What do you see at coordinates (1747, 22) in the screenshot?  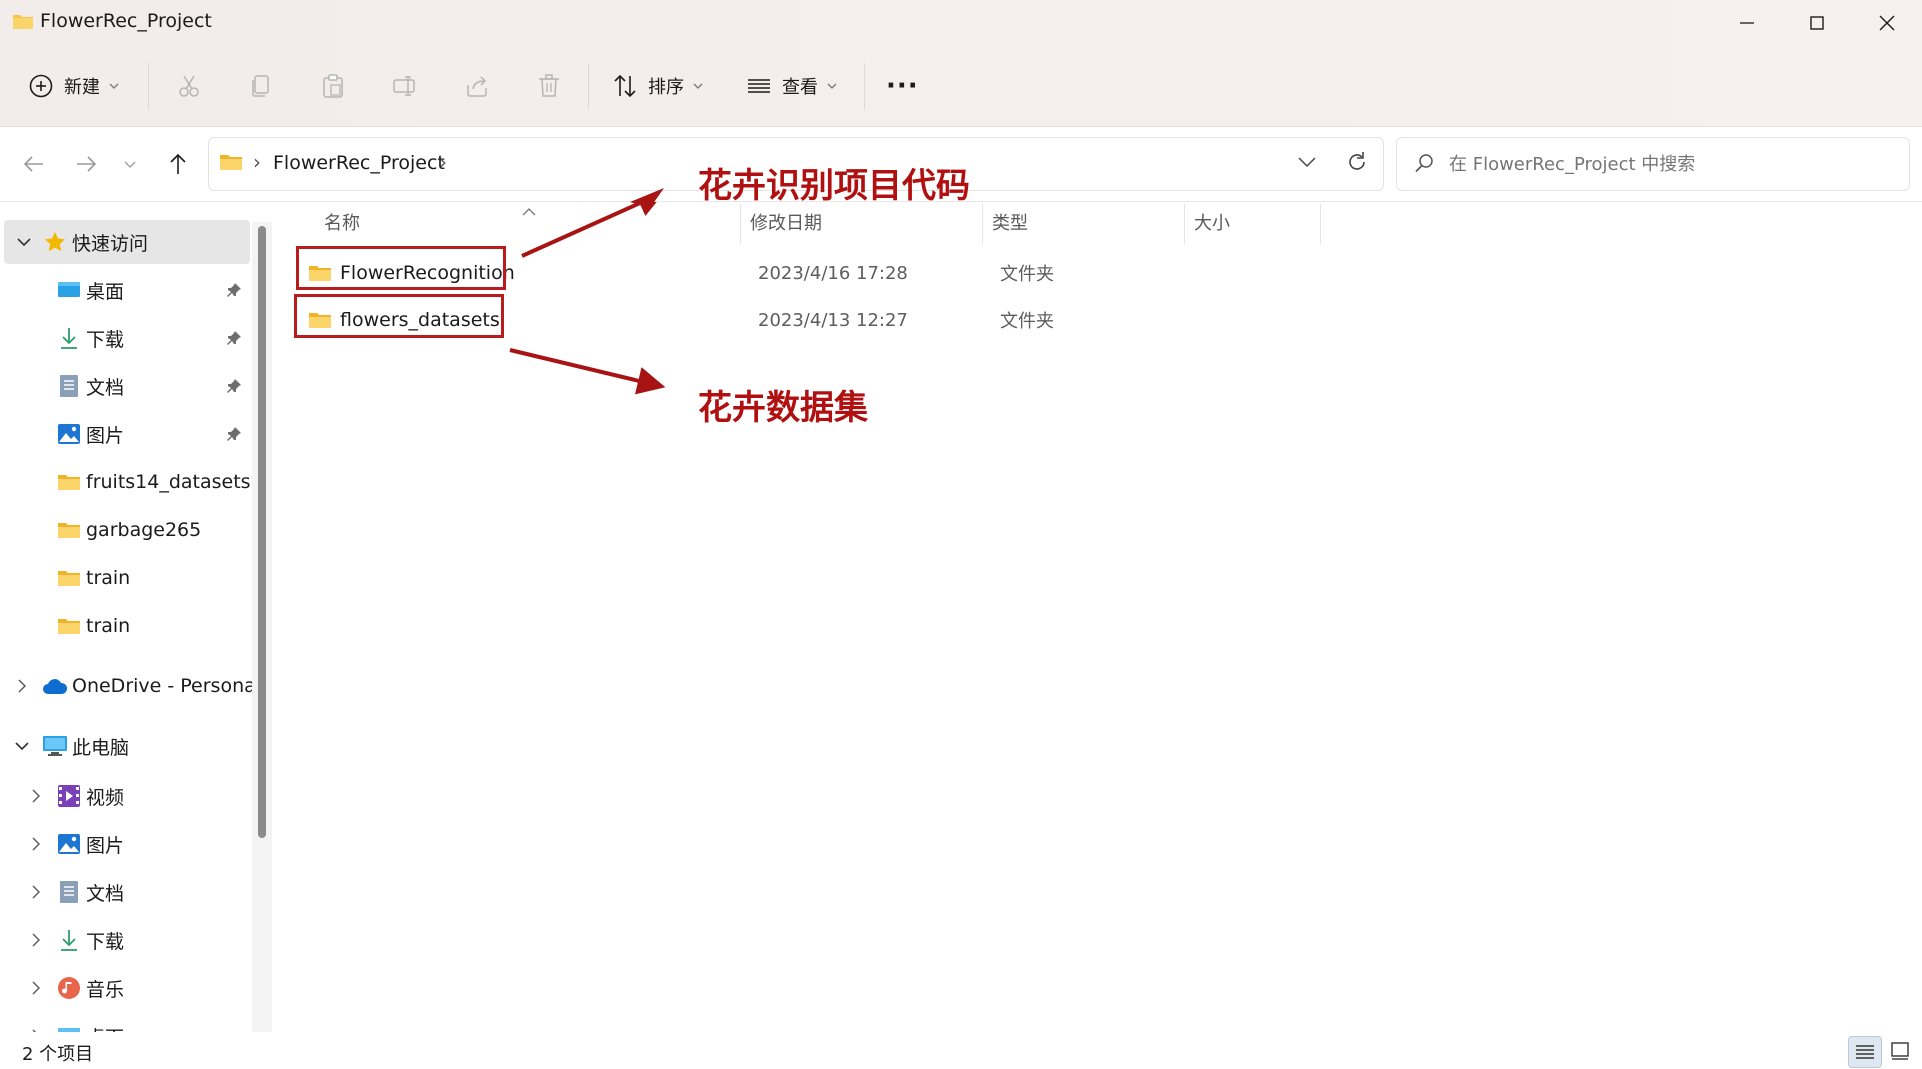 I see `minimize-button` at bounding box center [1747, 22].